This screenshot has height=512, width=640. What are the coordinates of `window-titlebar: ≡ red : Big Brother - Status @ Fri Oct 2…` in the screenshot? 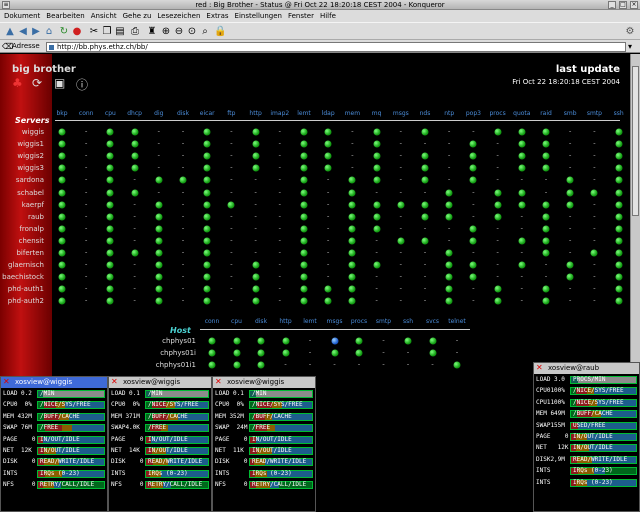 It's located at (320, 5).